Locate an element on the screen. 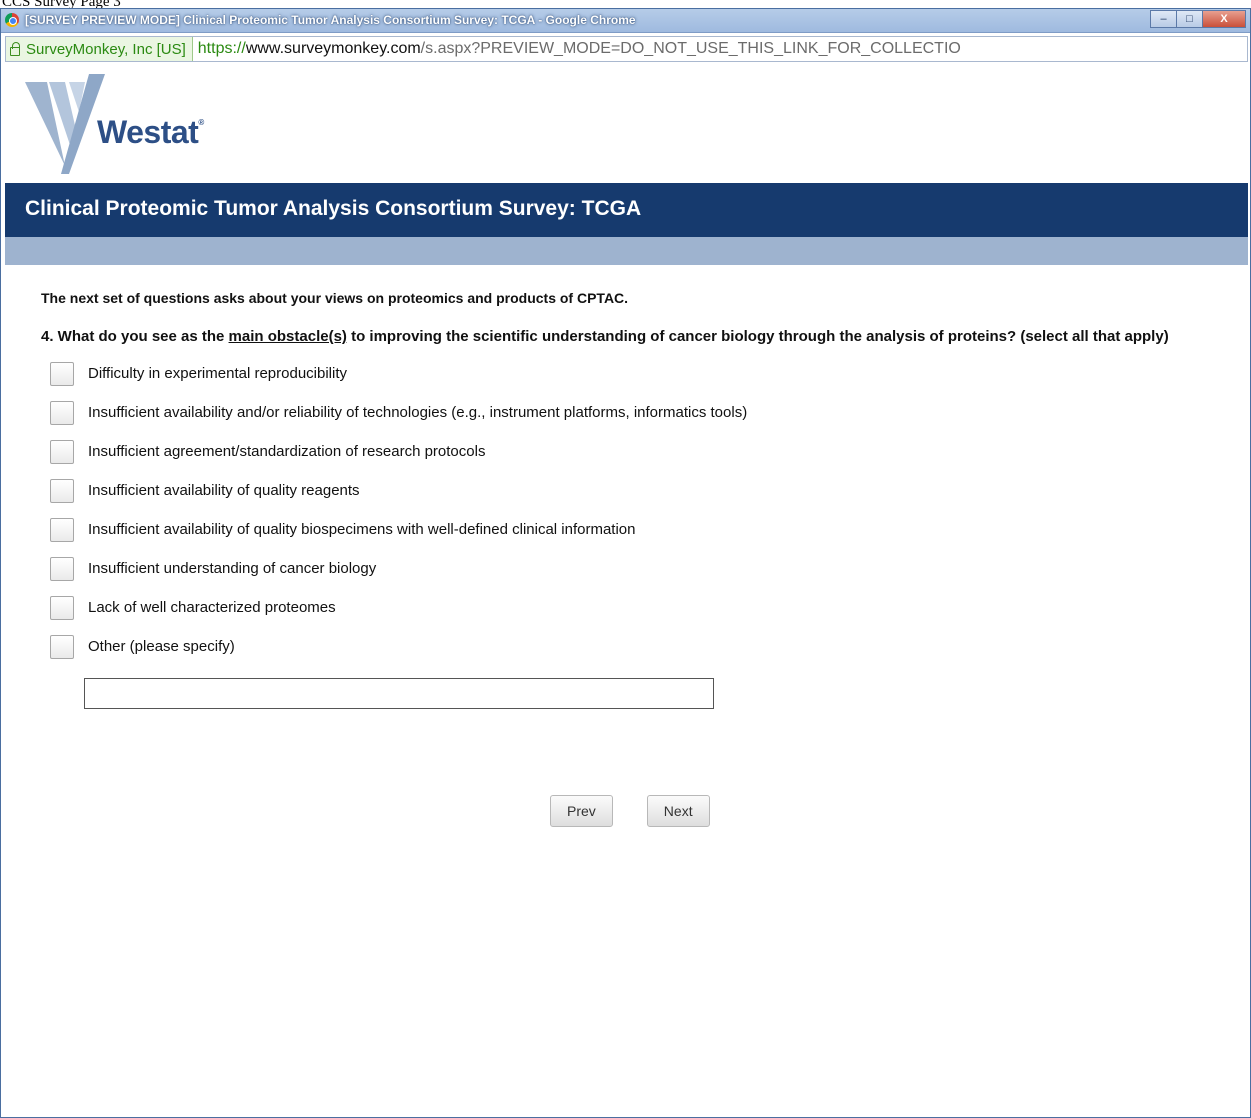  site-identity-label: SurveyMonkey, Inc [US] is located at coordinates (106, 49).